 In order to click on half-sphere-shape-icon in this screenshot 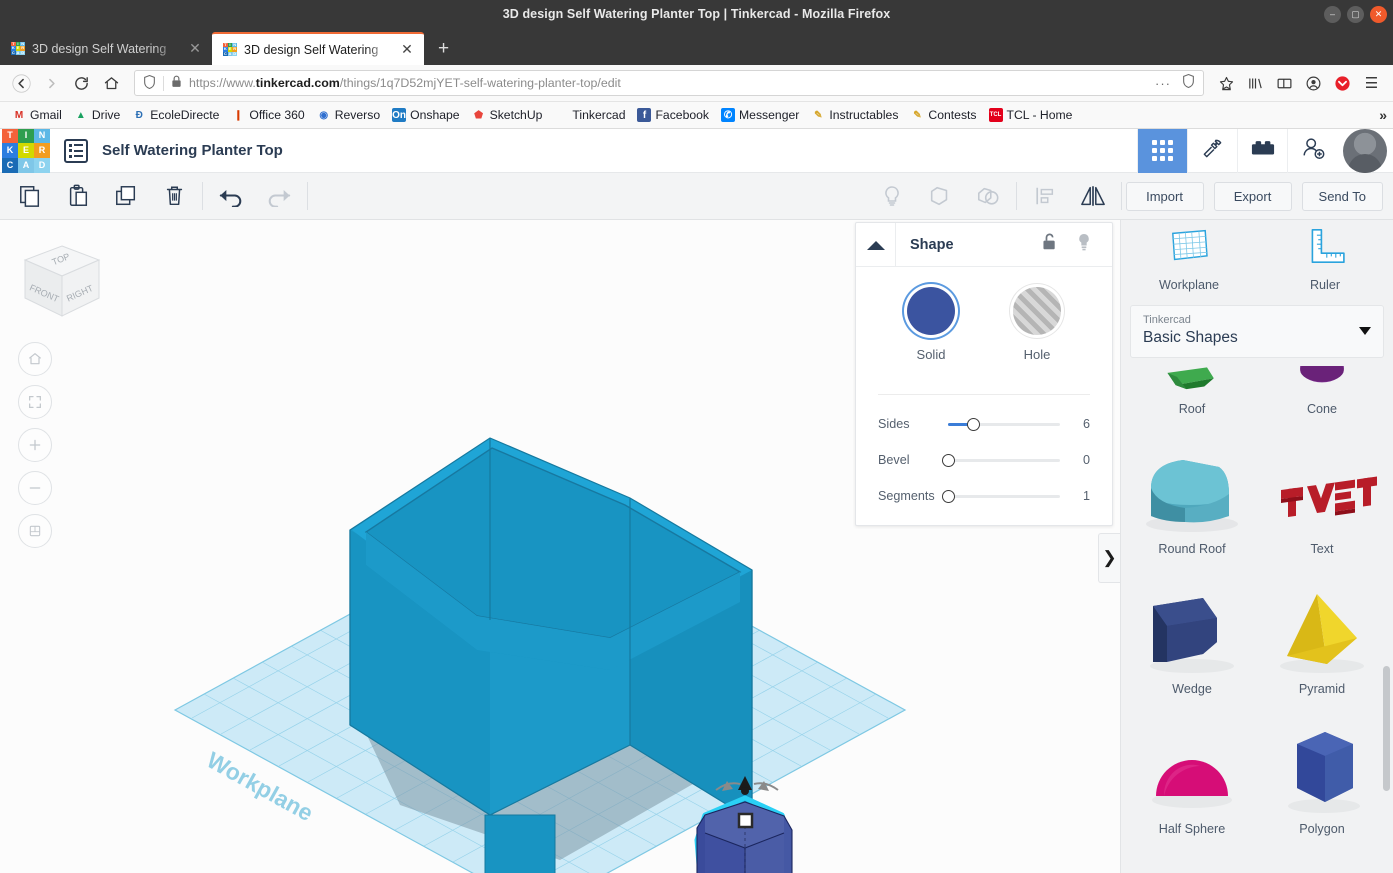, I will do `click(1192, 784)`.